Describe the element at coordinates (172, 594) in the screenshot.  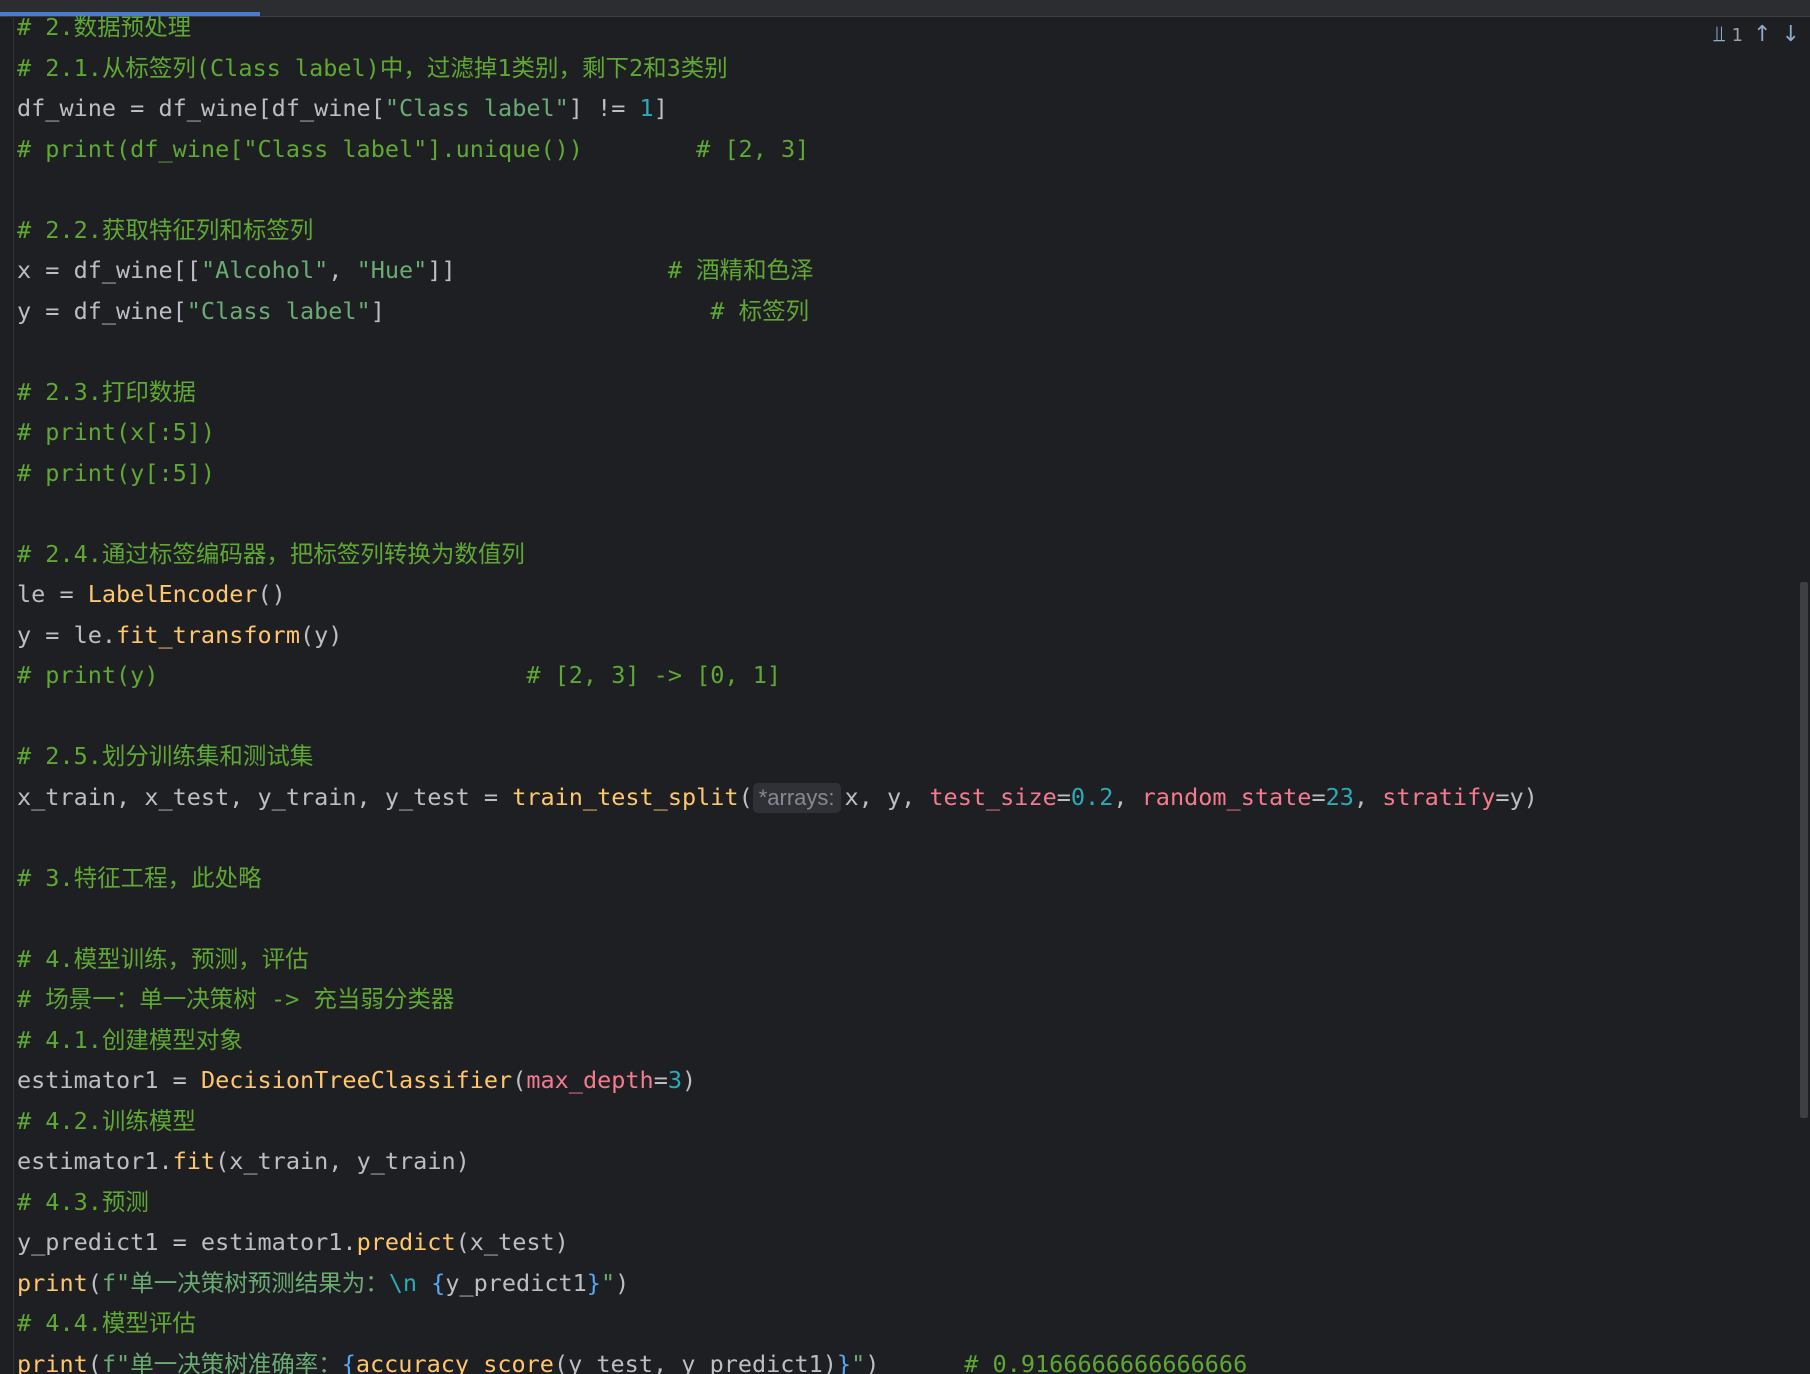
I see `code-token: LabelEncoder` at that location.